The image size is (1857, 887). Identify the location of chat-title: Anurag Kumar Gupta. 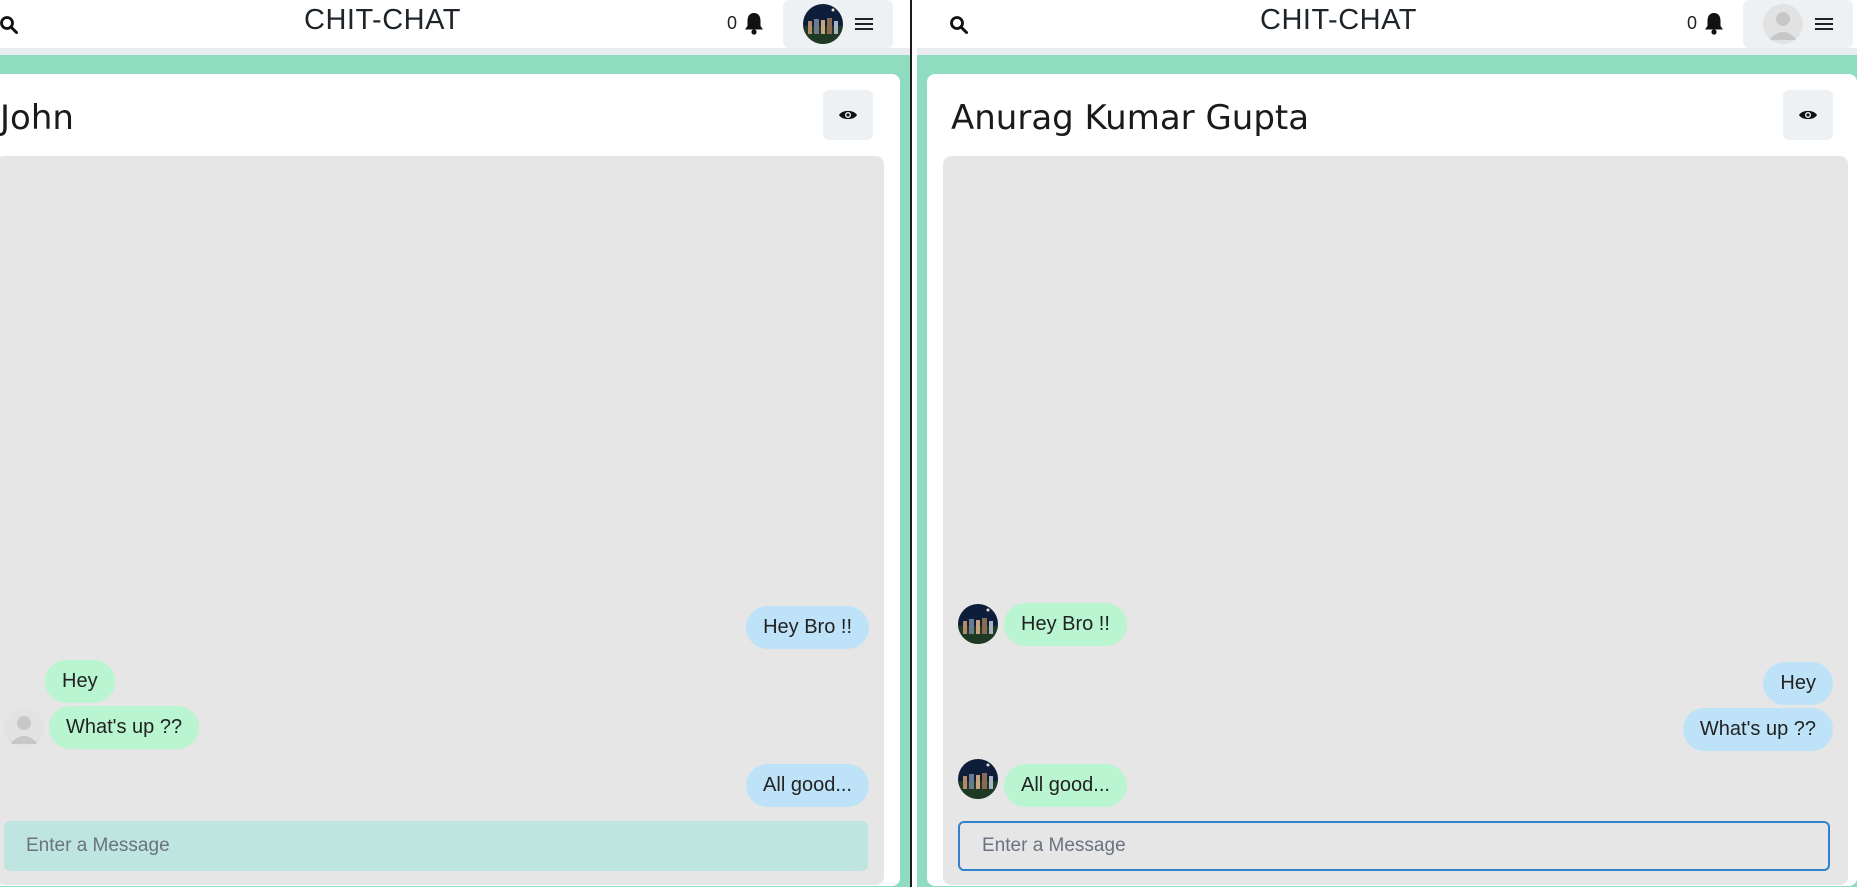
(1130, 118).